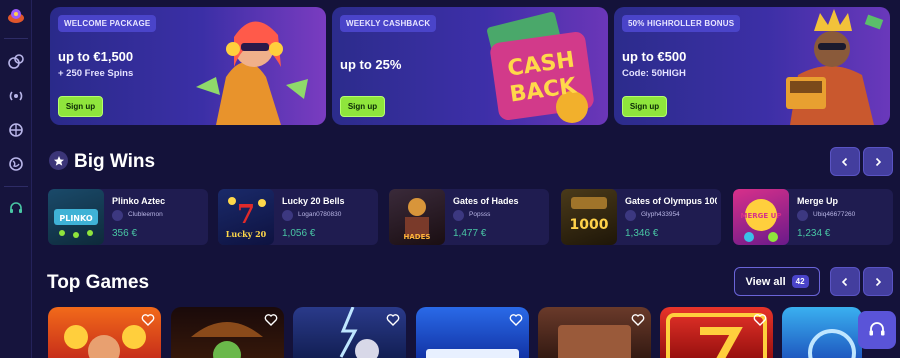  I want to click on thumb-text: MERGE UP, so click(761, 216).